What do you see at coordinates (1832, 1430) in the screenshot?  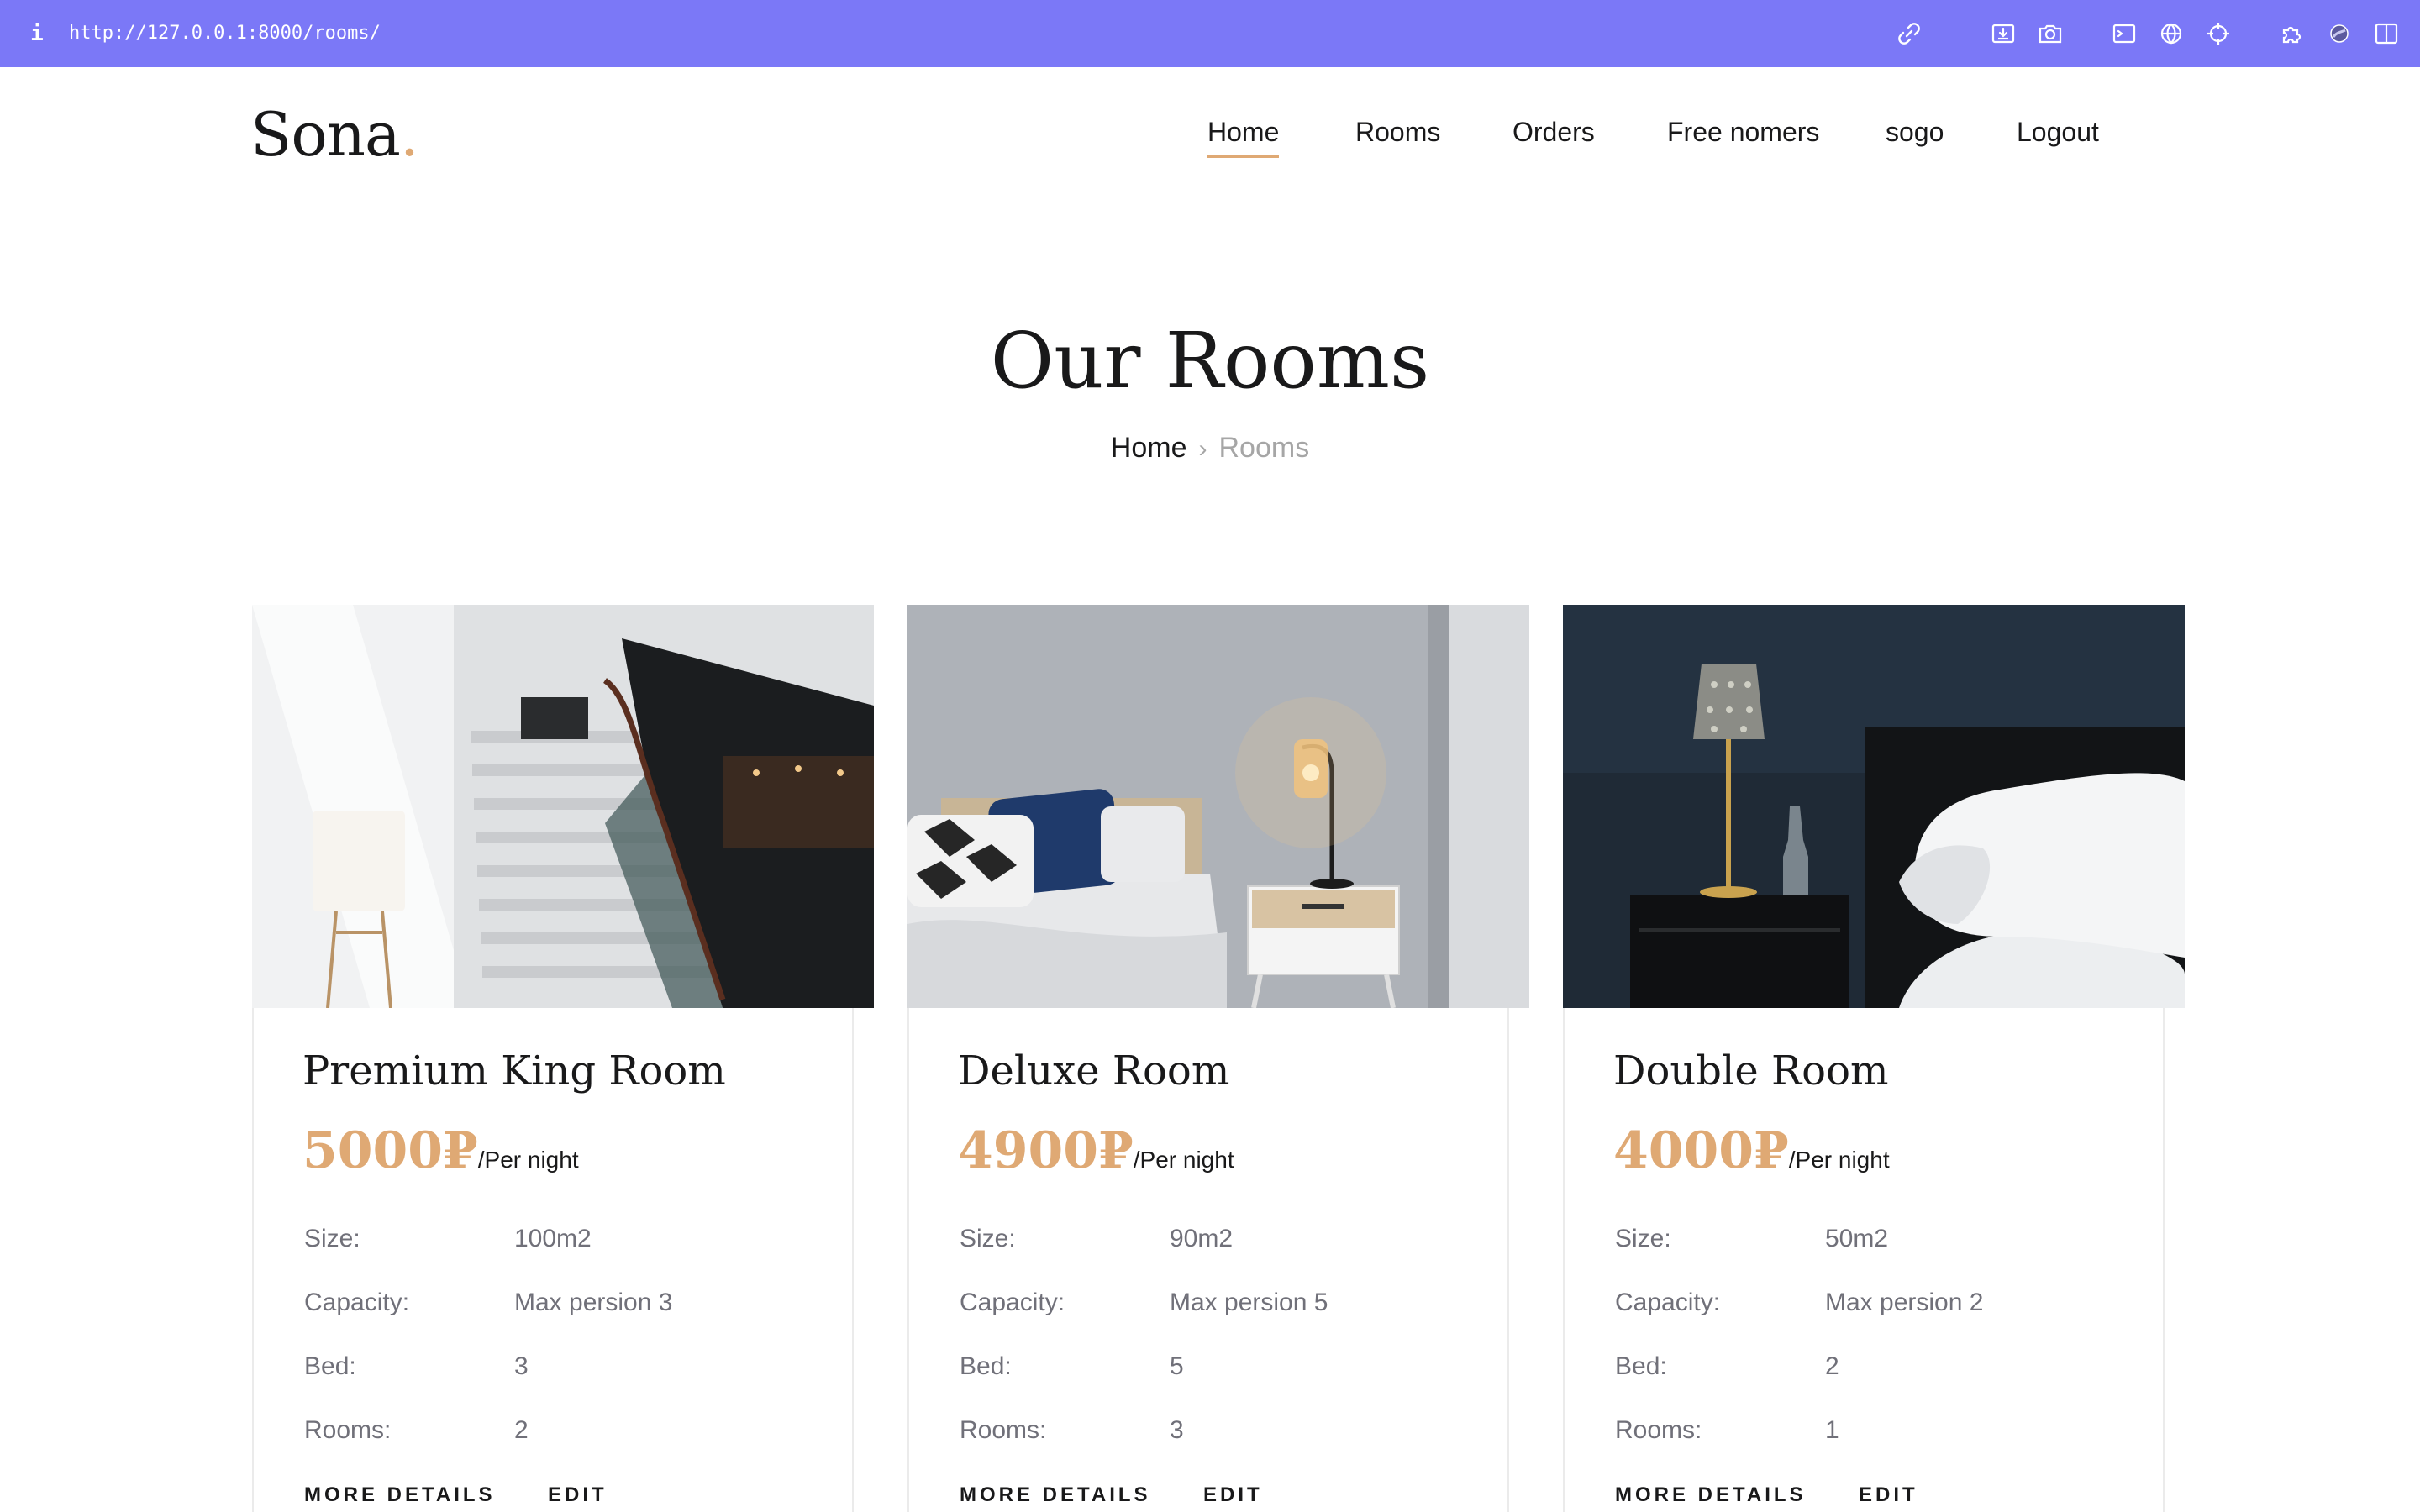 I see `spec-value: 1` at bounding box center [1832, 1430].